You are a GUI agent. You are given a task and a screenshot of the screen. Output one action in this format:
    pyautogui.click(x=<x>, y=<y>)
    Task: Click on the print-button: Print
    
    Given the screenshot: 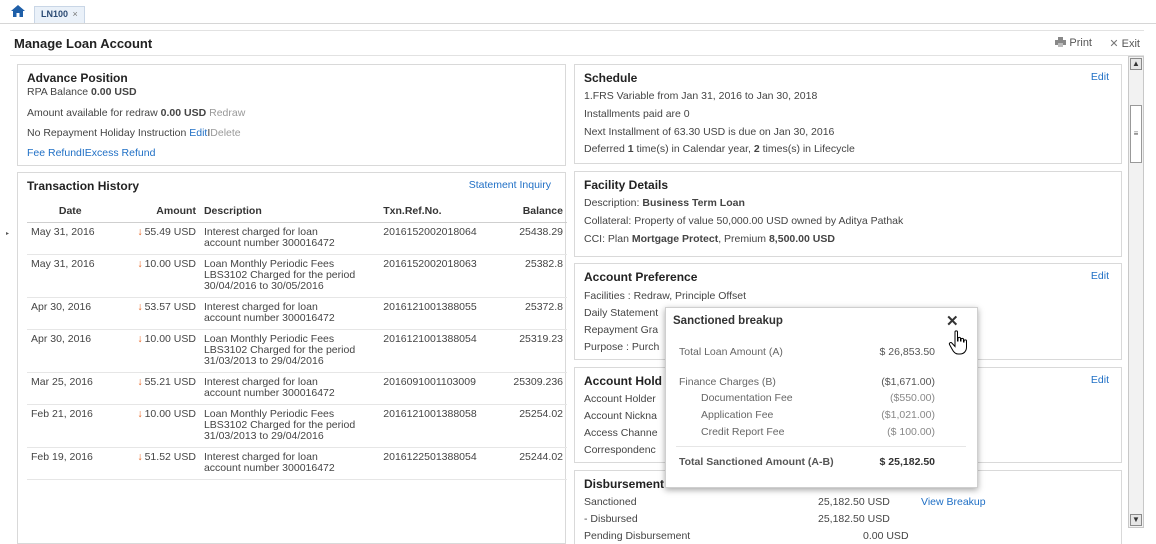 What is the action you would take?
    pyautogui.click(x=1073, y=43)
    